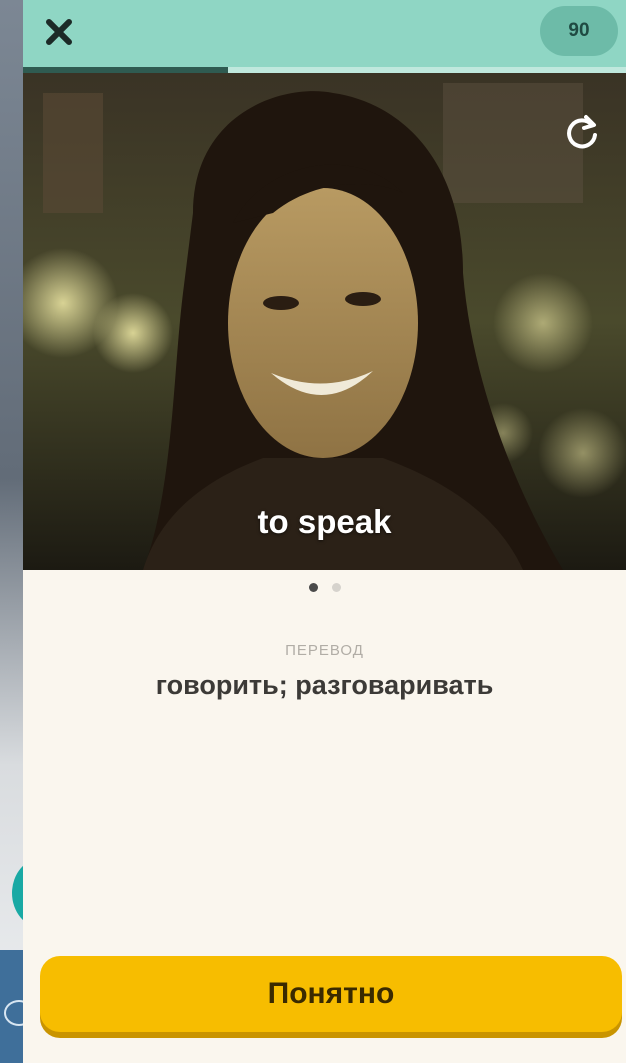 This screenshot has width=626, height=1063. I want to click on translation-label: ПЕРЕВОД, so click(324, 650).